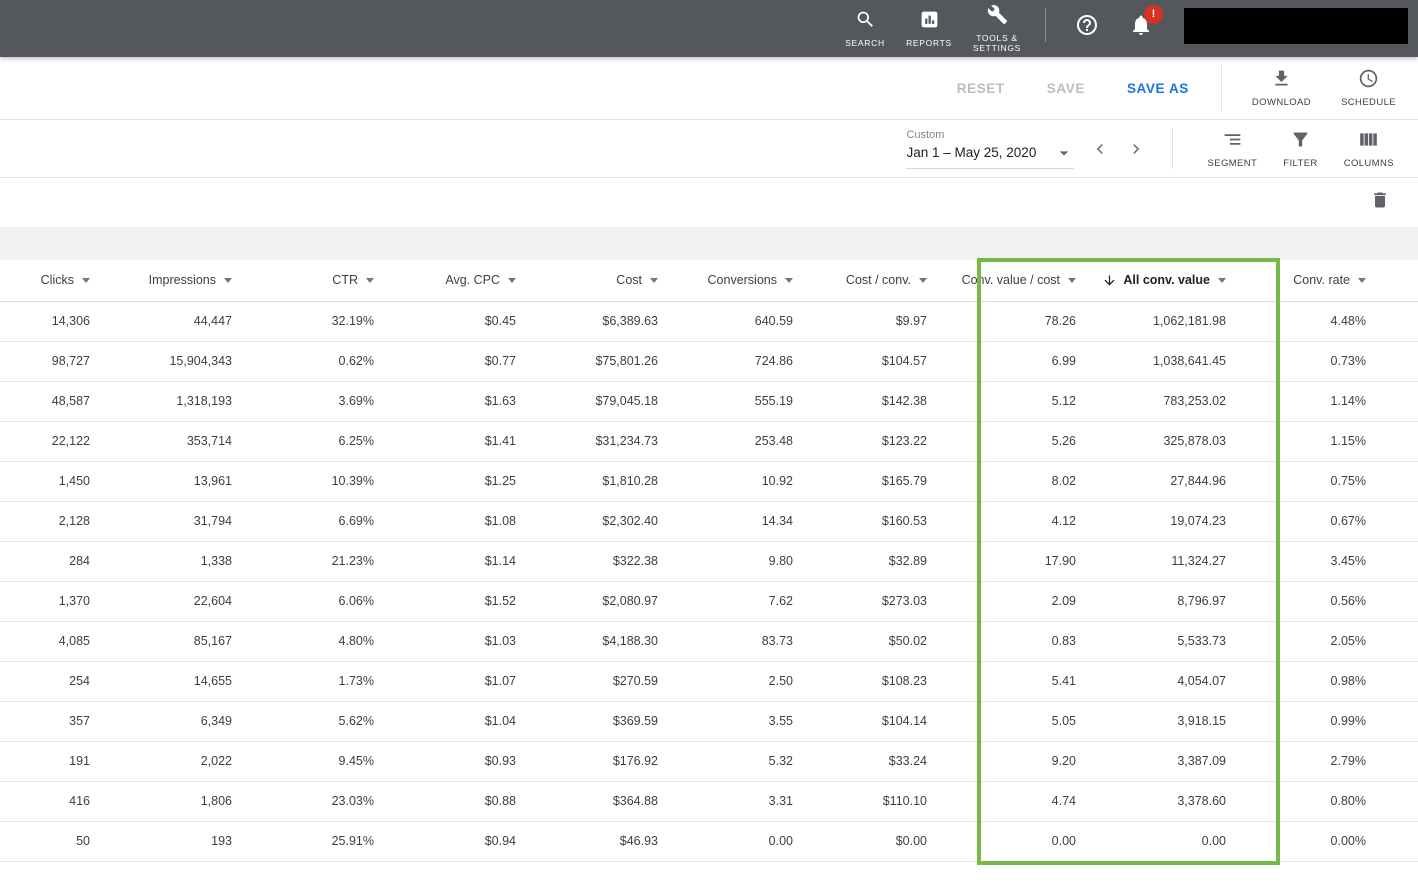 Image resolution: width=1418 pixels, height=884 pixels. What do you see at coordinates (1300, 142) in the screenshot?
I see `filter-icon` at bounding box center [1300, 142].